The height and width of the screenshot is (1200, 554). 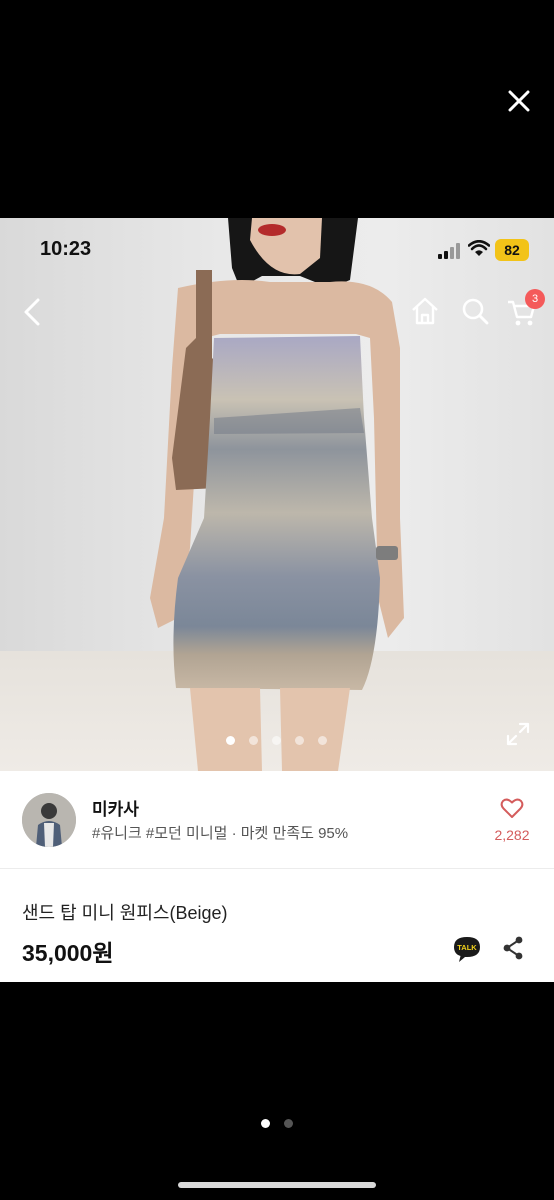 What do you see at coordinates (449, 251) in the screenshot?
I see `signal-icon` at bounding box center [449, 251].